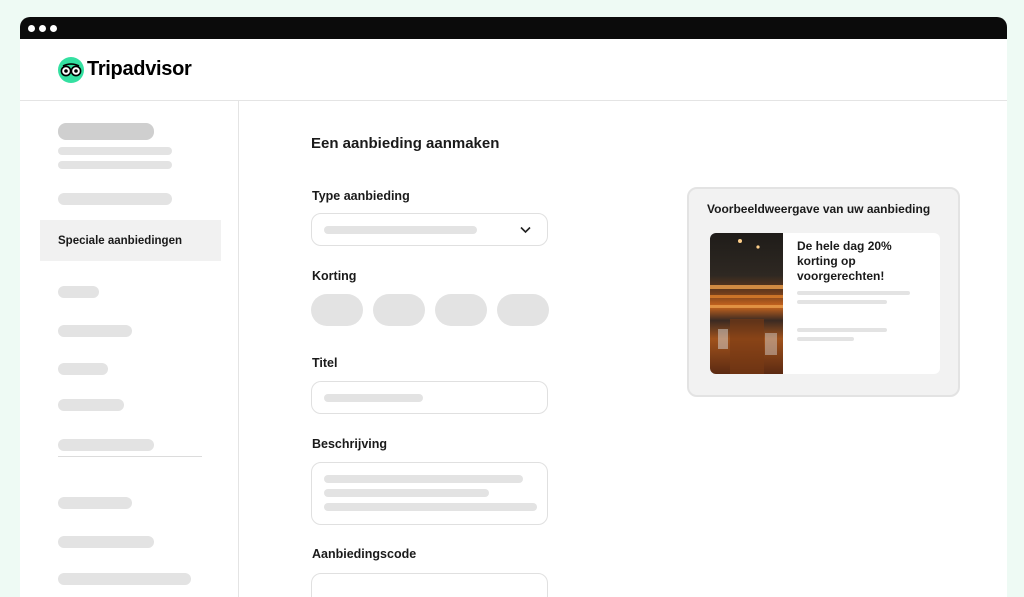  Describe the element at coordinates (746, 303) in the screenshot. I see `restaurant-photo` at that location.